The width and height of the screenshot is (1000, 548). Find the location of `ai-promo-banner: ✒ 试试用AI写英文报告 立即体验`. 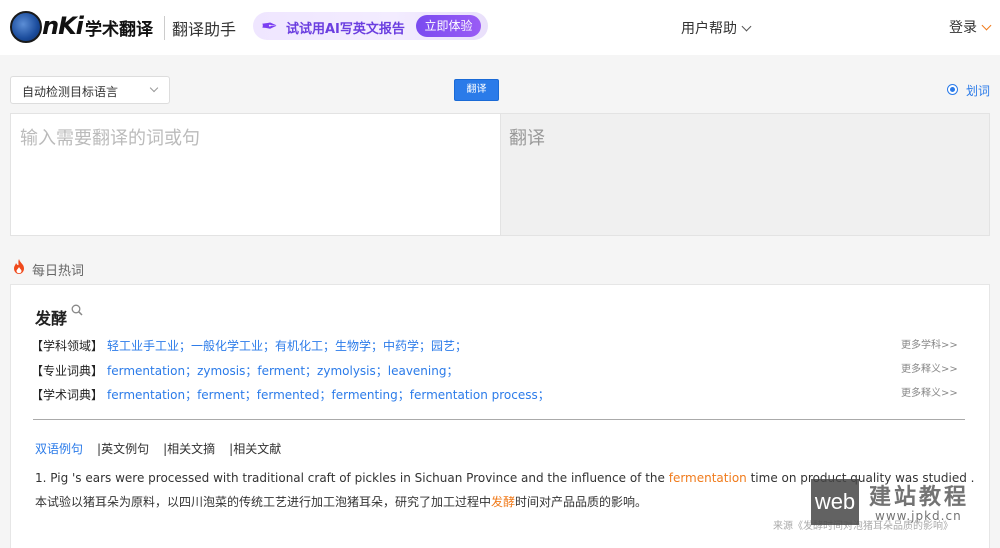

ai-promo-banner: ✒ 试试用AI写英文报告 立即体验 is located at coordinates (370, 26).